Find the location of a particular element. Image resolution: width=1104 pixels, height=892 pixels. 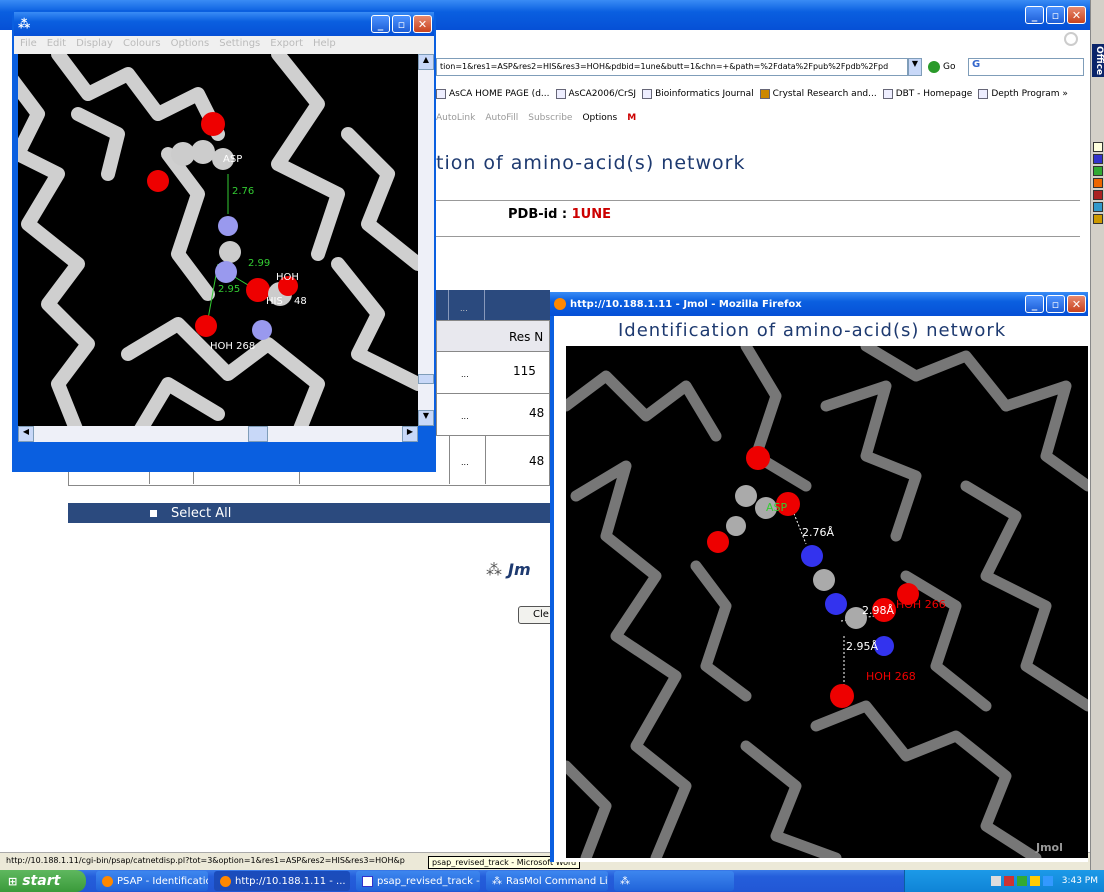

scroll-down-button: ▼ is located at coordinates (426, 418).